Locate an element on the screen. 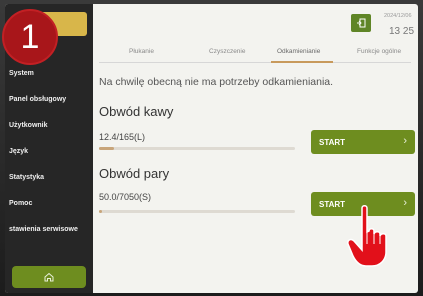 This screenshot has height=296, width=423. coffee-start-label: START is located at coordinates (332, 142).